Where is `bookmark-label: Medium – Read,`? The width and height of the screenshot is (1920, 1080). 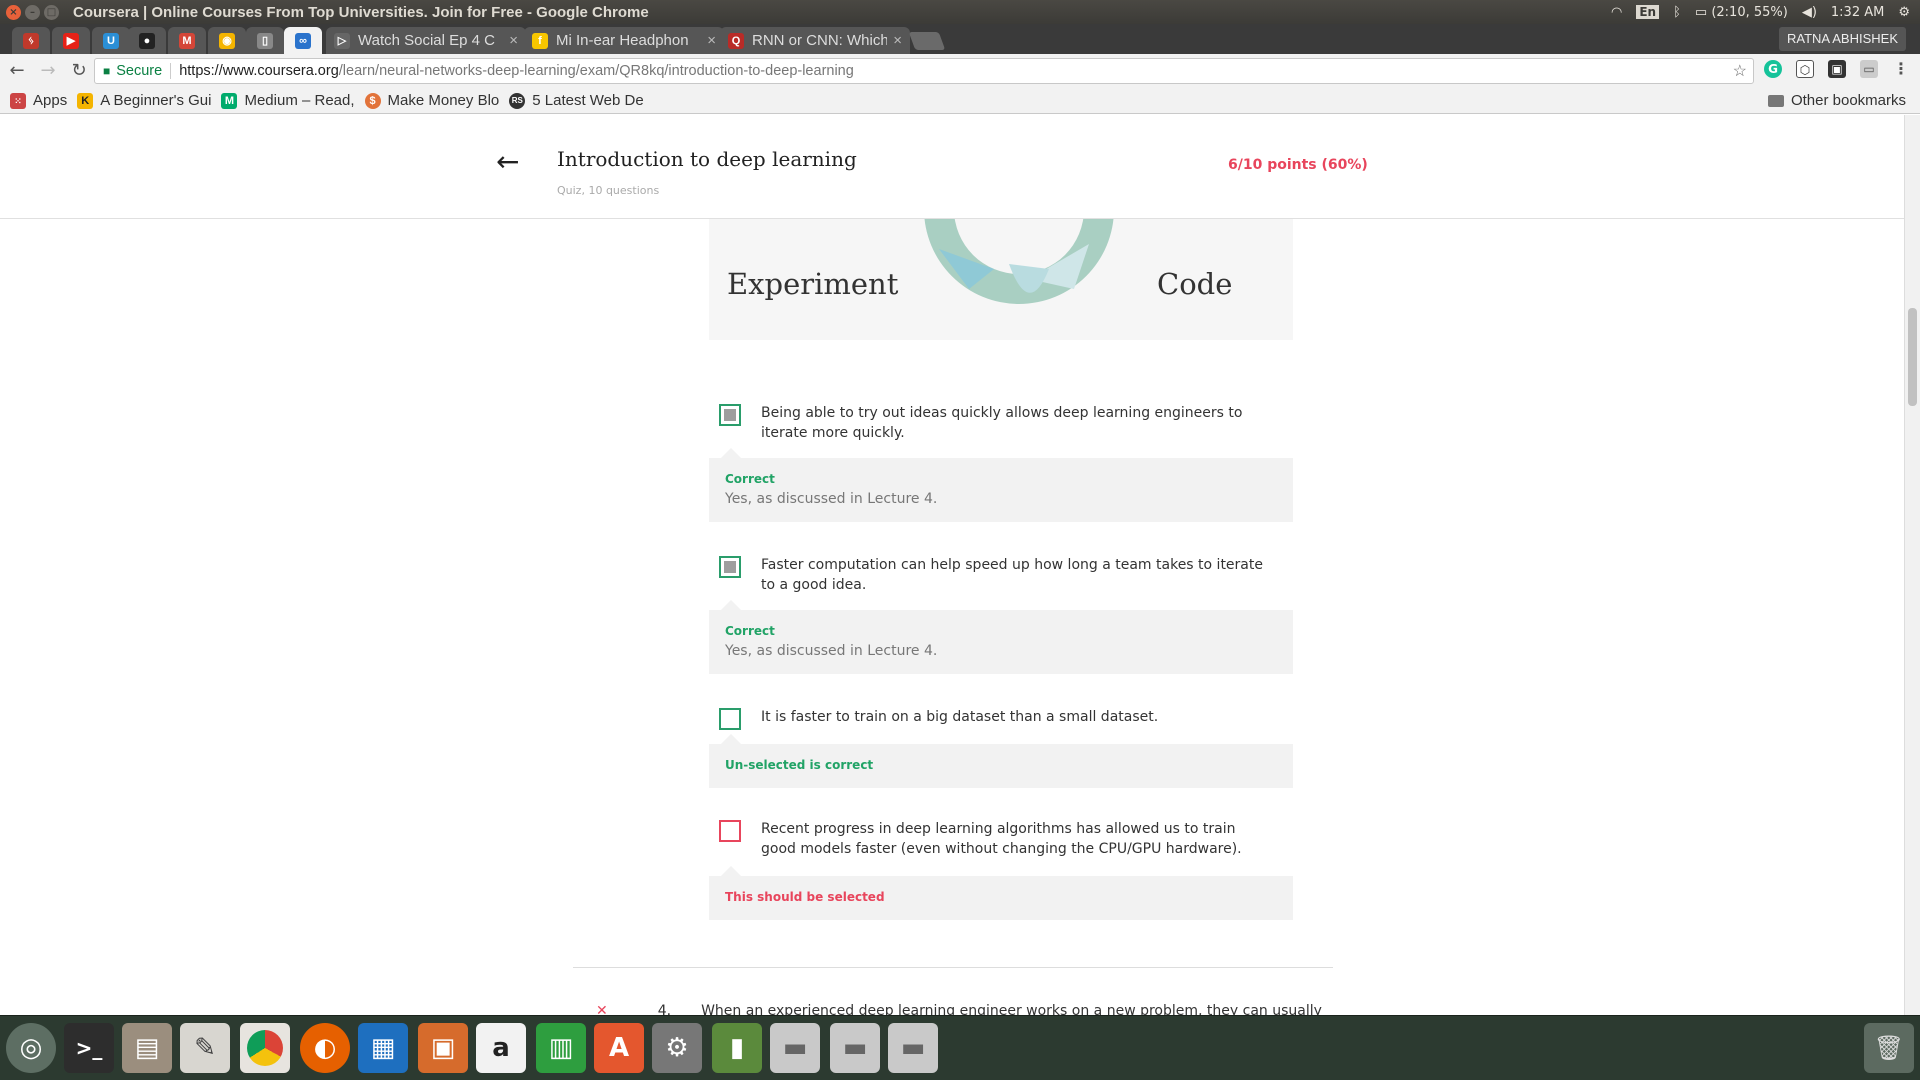
bookmark-label: Medium – Read, is located at coordinates (299, 100).